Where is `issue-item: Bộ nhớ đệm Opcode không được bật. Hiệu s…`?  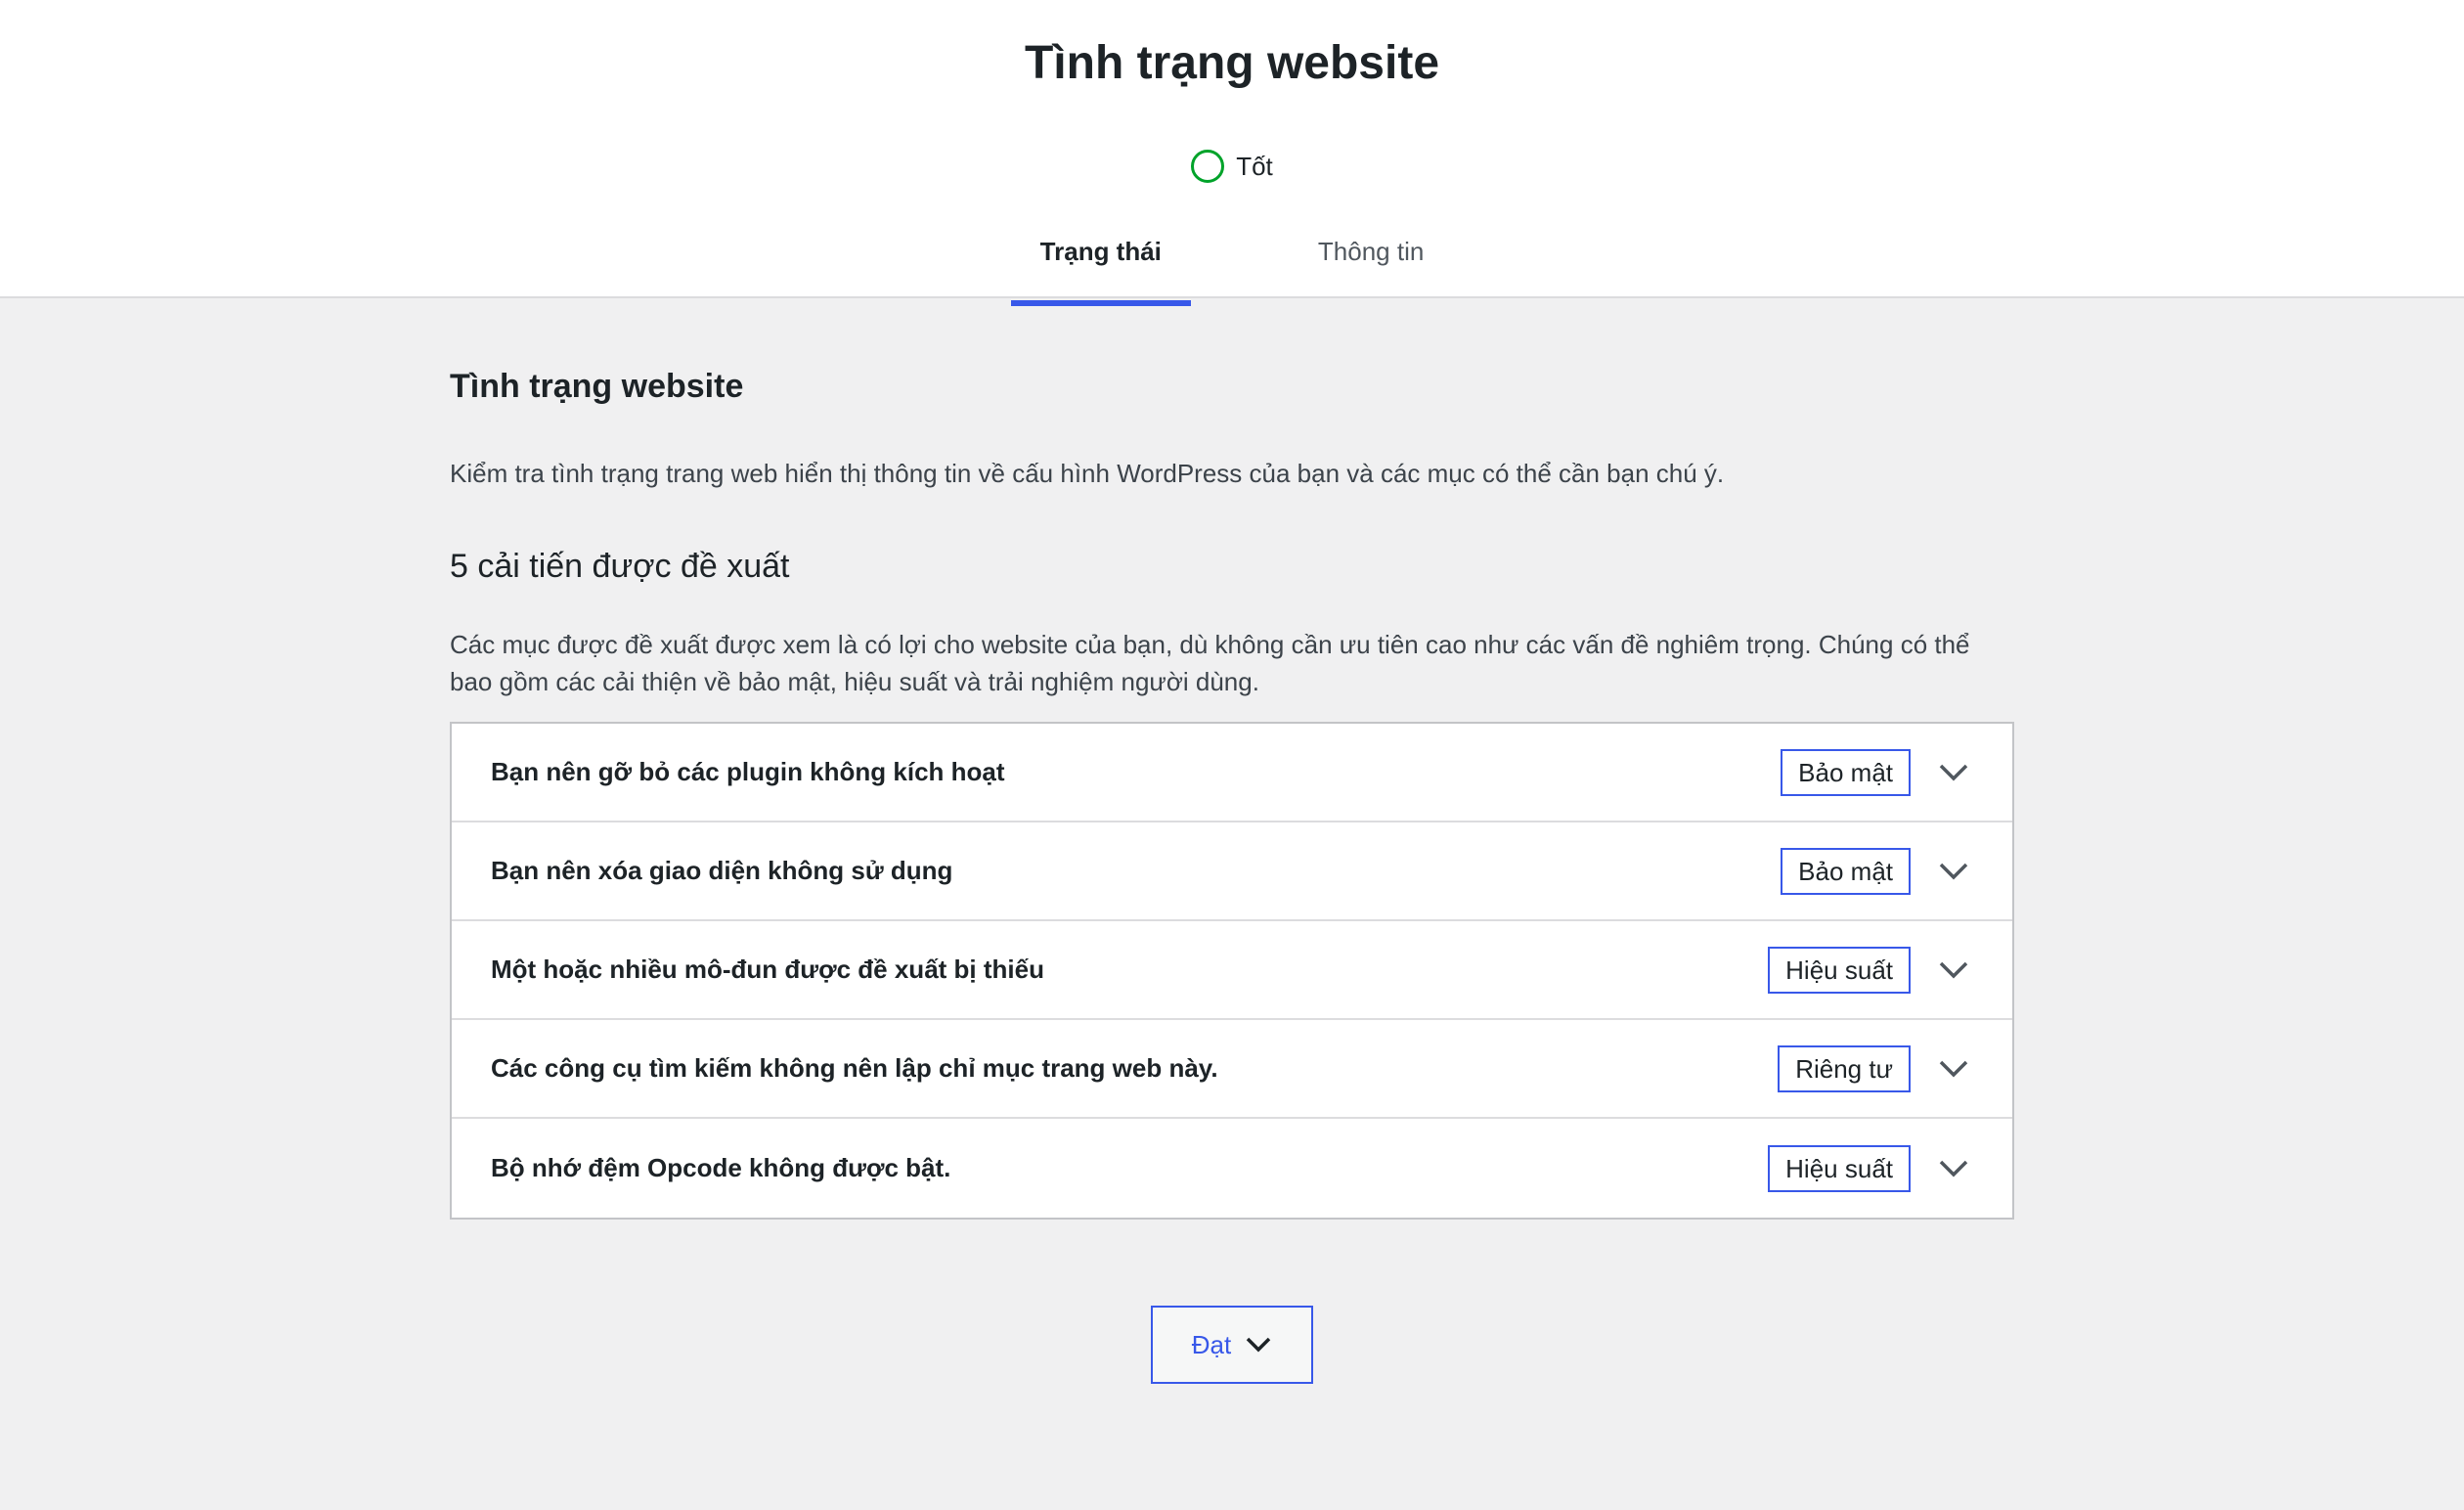
issue-item: Bộ nhớ đệm Opcode không được bật. Hiệu s… is located at coordinates (1232, 1168).